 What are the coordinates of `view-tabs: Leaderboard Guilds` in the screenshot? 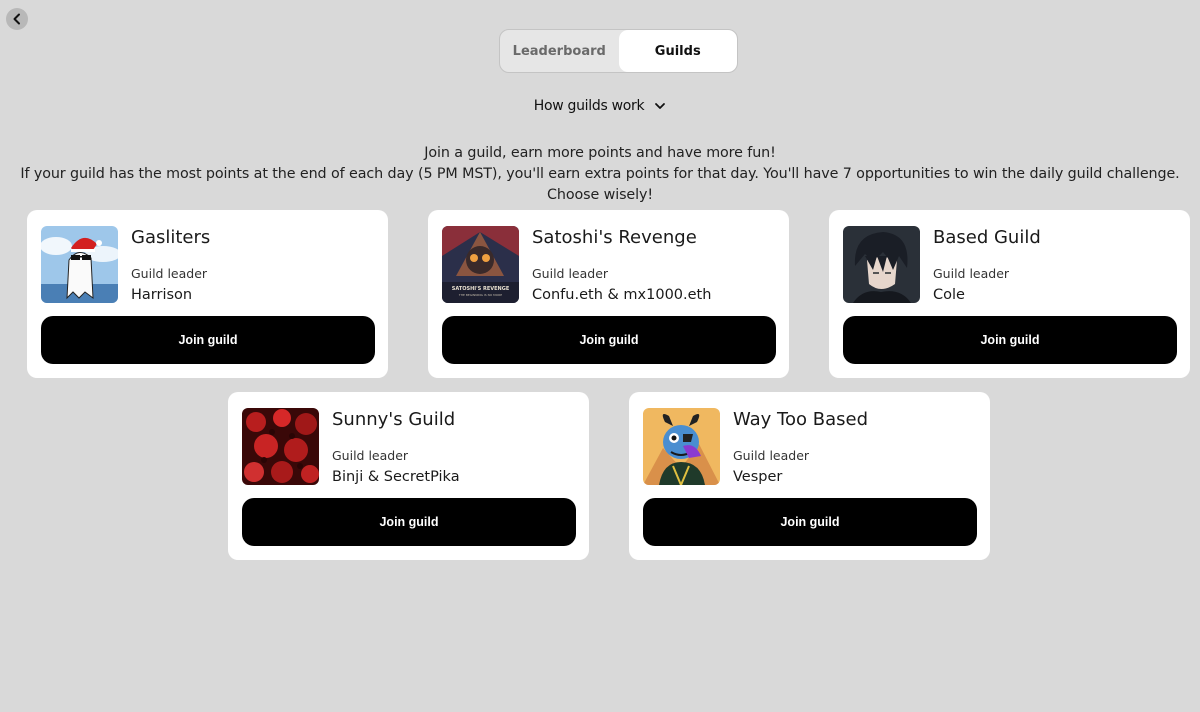 It's located at (618, 51).